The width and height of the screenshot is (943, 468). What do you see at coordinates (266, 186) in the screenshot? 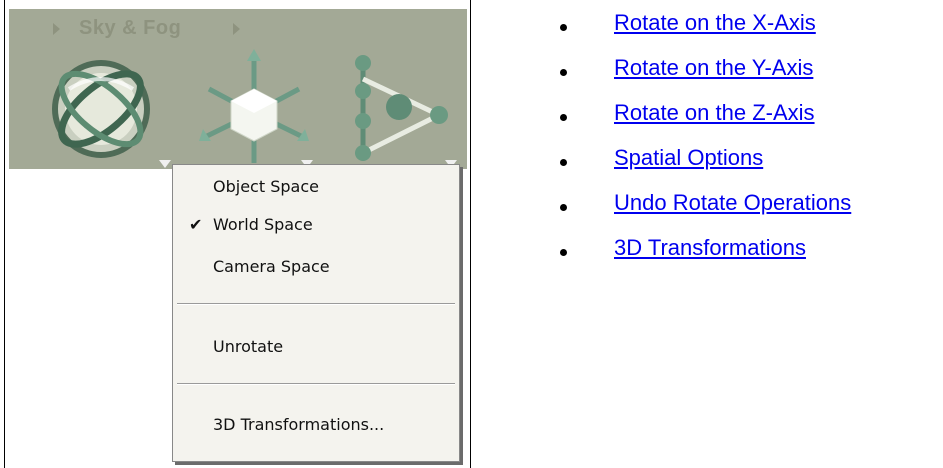
I see `menu-item-label: Object Space` at bounding box center [266, 186].